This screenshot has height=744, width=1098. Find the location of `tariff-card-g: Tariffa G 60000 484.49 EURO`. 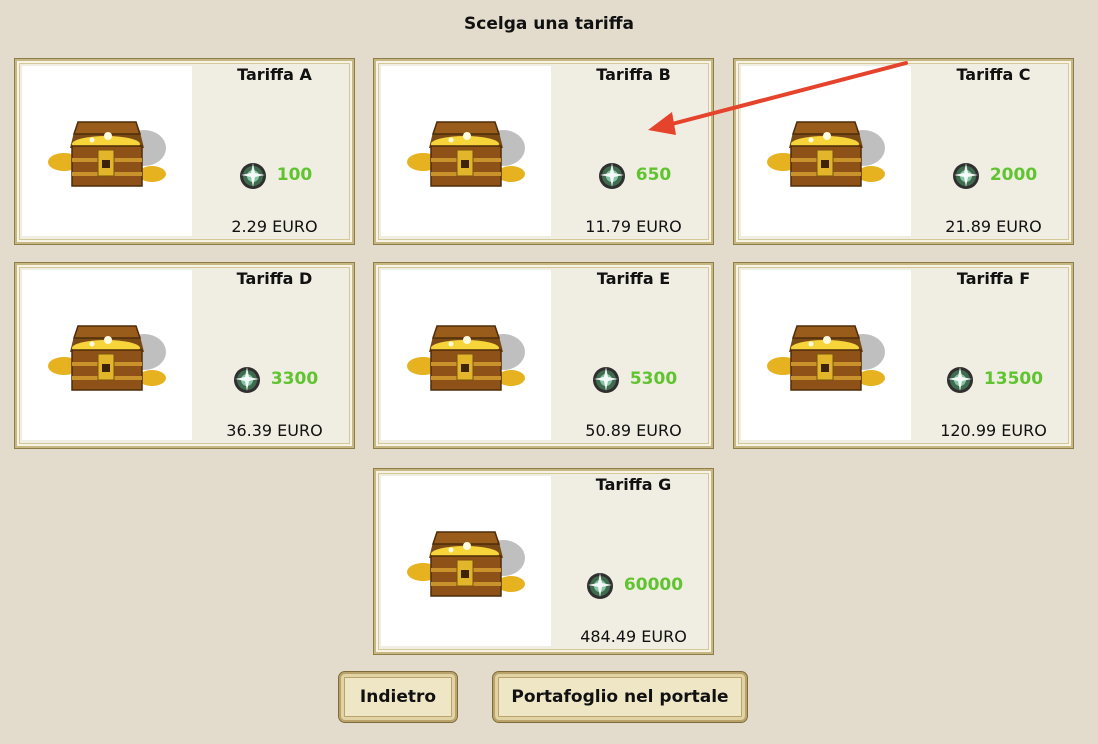

tariff-card-g: Tariffa G 60000 484.49 EURO is located at coordinates (543, 561).